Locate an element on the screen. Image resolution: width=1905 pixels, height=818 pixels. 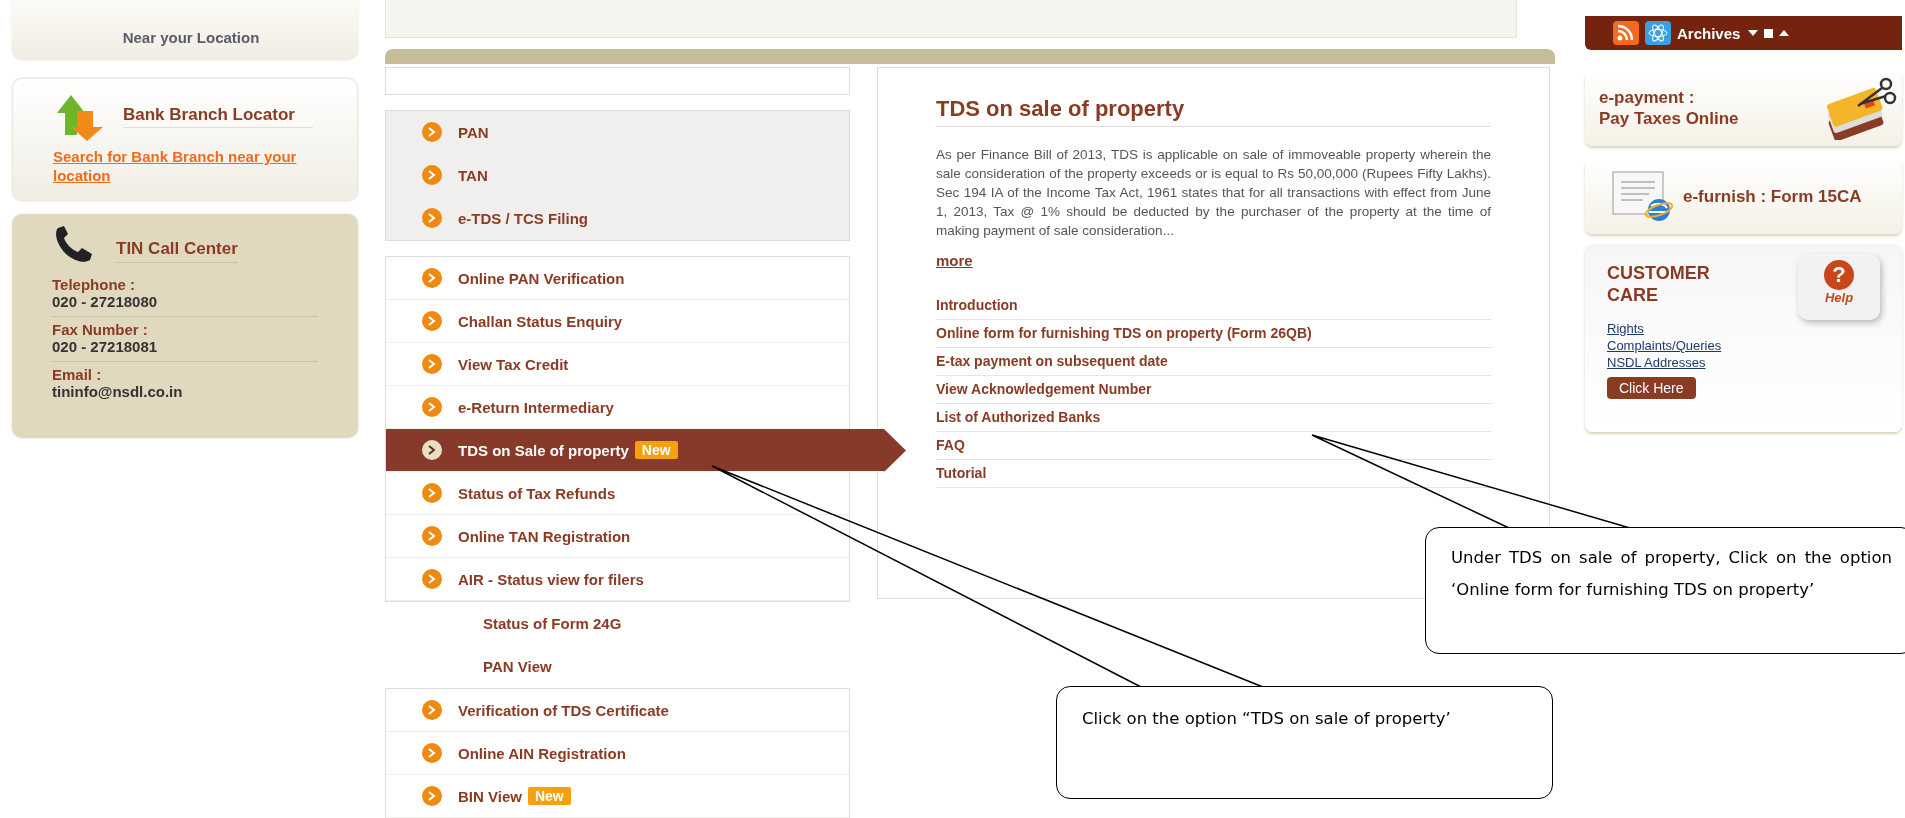
menu-item-label: Verification of TDS Certificate is located at coordinates (563, 710).